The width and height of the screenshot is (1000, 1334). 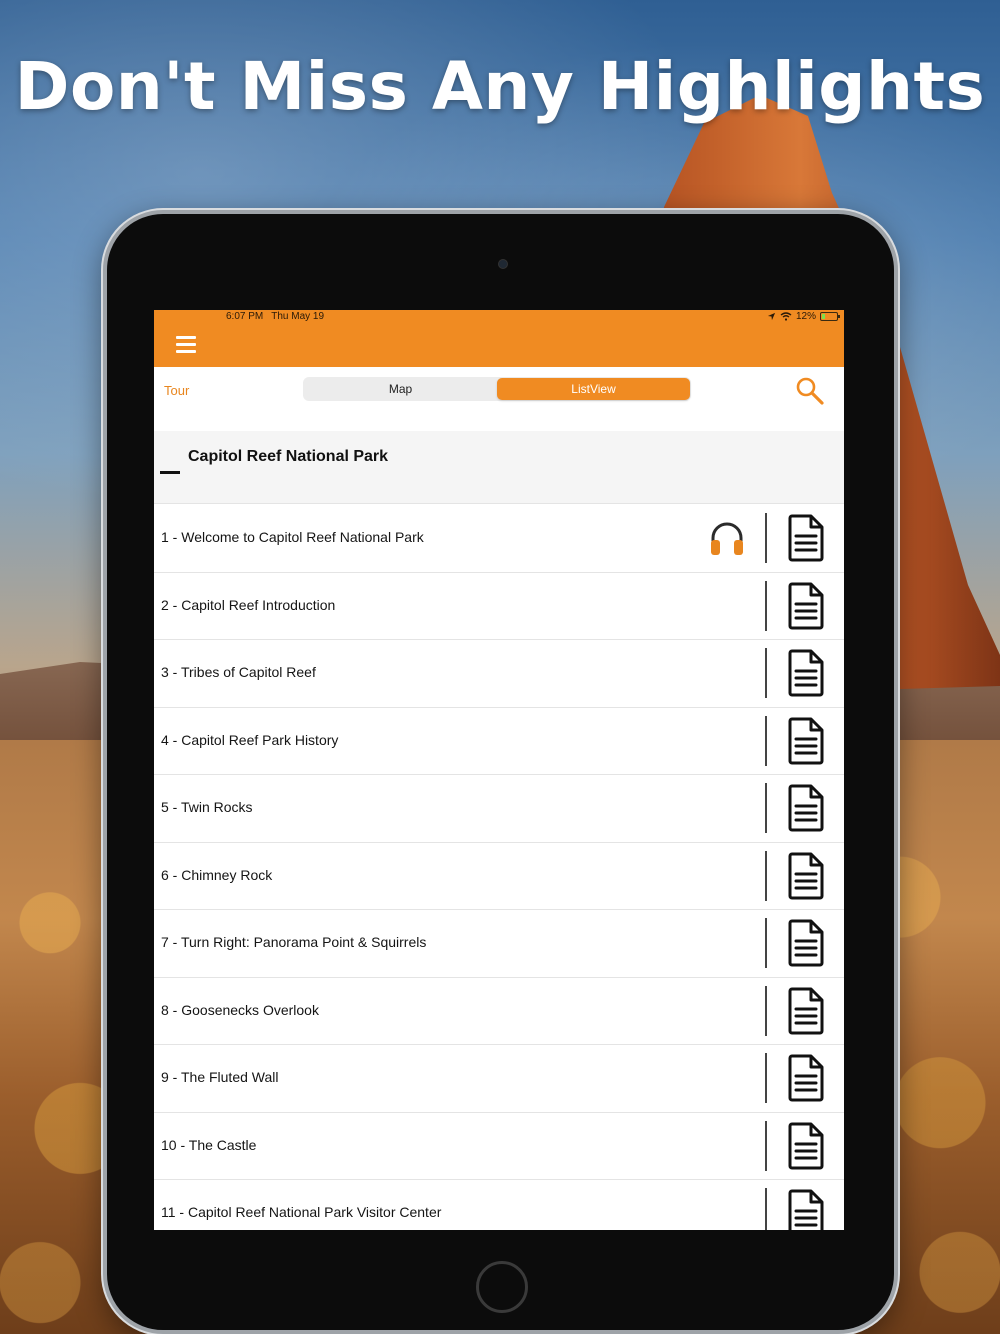 I want to click on list-item: 10 - The Castle, so click(x=499, y=1146).